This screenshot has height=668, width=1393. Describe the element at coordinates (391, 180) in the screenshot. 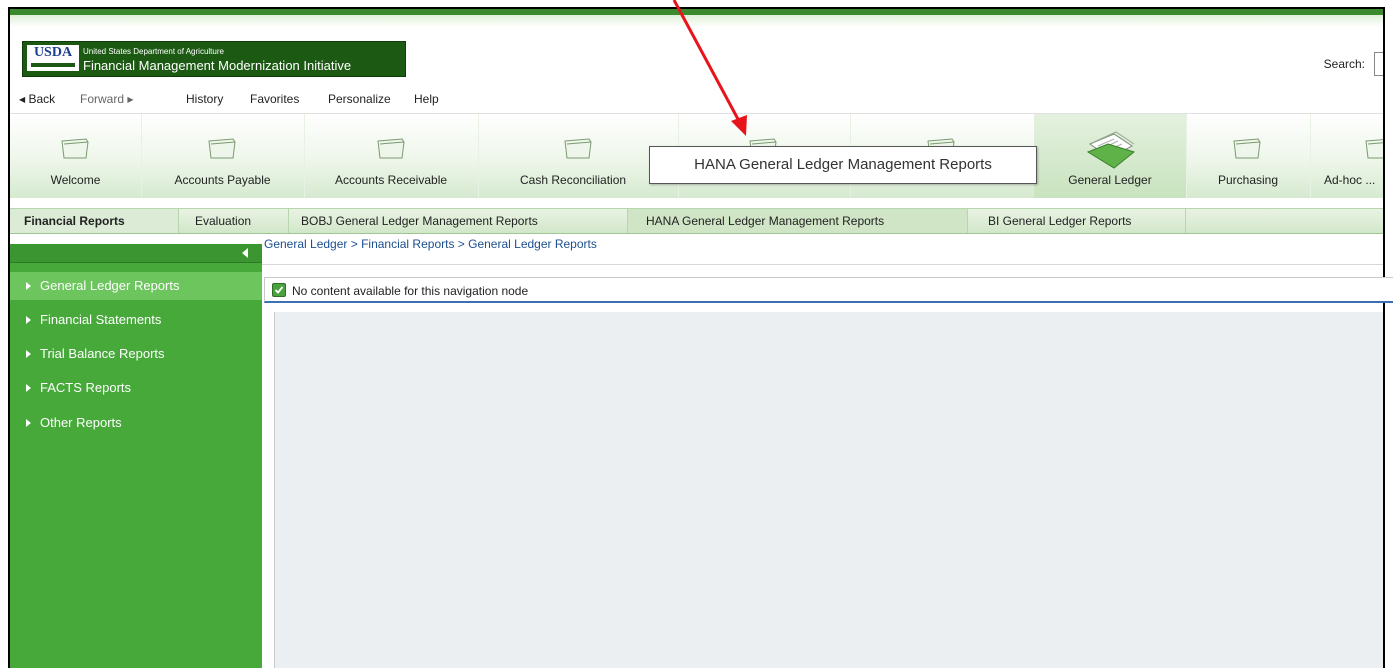

I see `tab-accounts-receivable-label: Accounts Receivable` at that location.